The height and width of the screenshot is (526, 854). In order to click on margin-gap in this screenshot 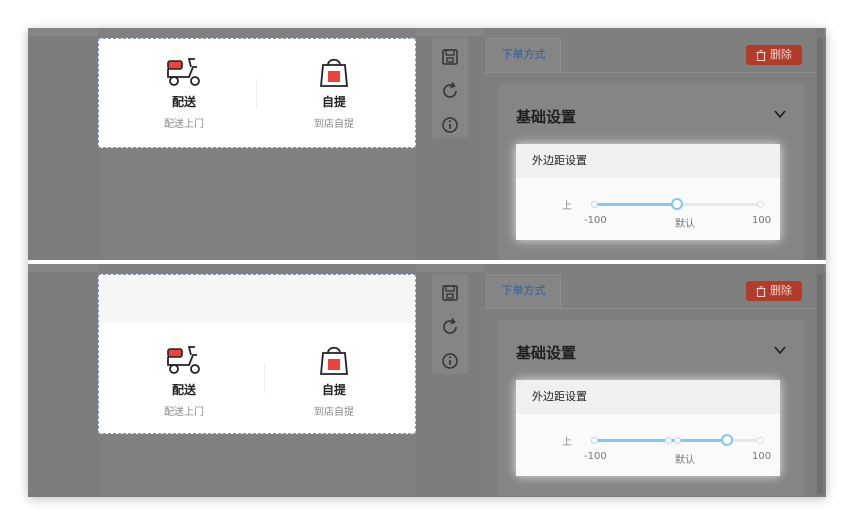, I will do `click(257, 299)`.